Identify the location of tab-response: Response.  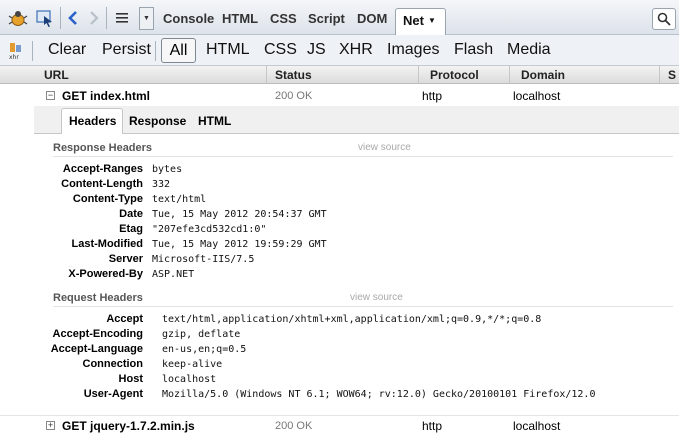
(157, 121).